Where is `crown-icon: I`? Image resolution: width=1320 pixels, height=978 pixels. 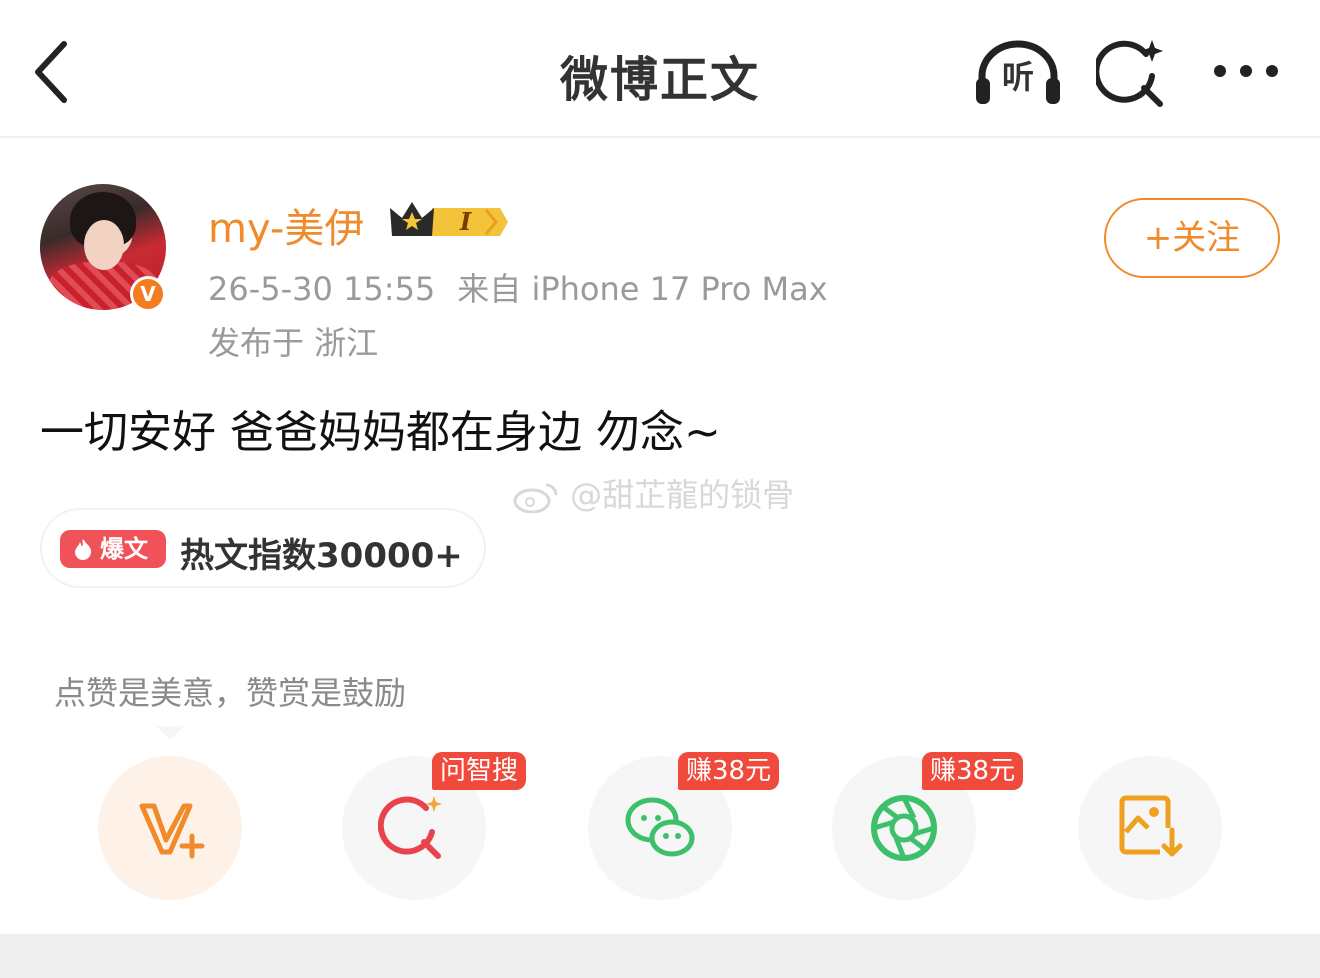 crown-icon: I is located at coordinates (449, 219).